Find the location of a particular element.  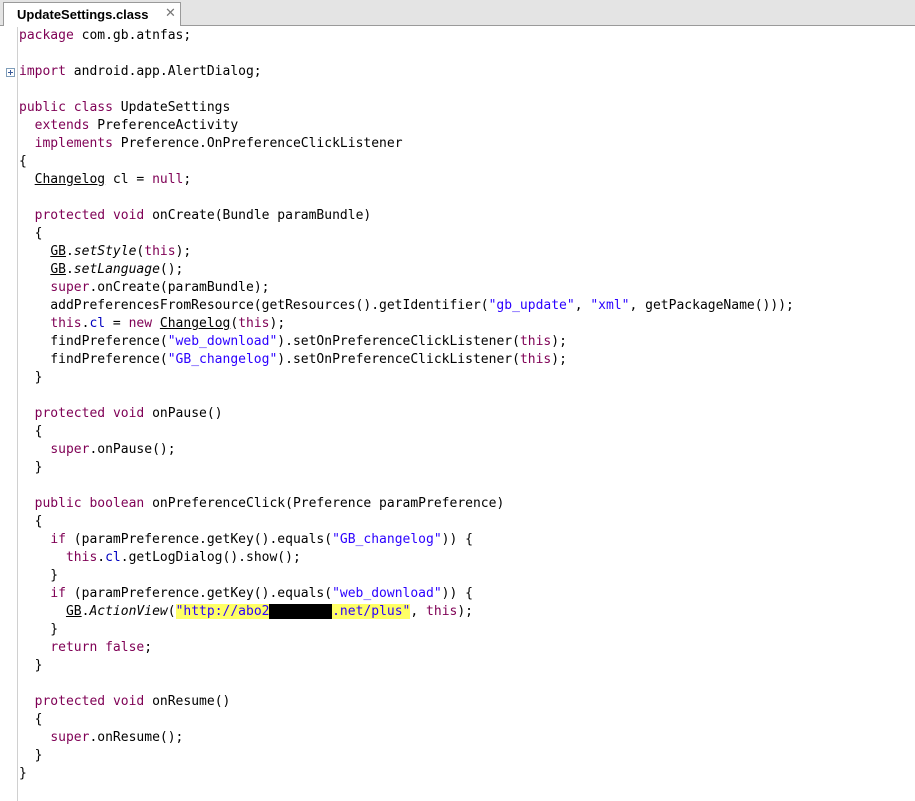

code-line: protected void onPause() is located at coordinates (128, 413).